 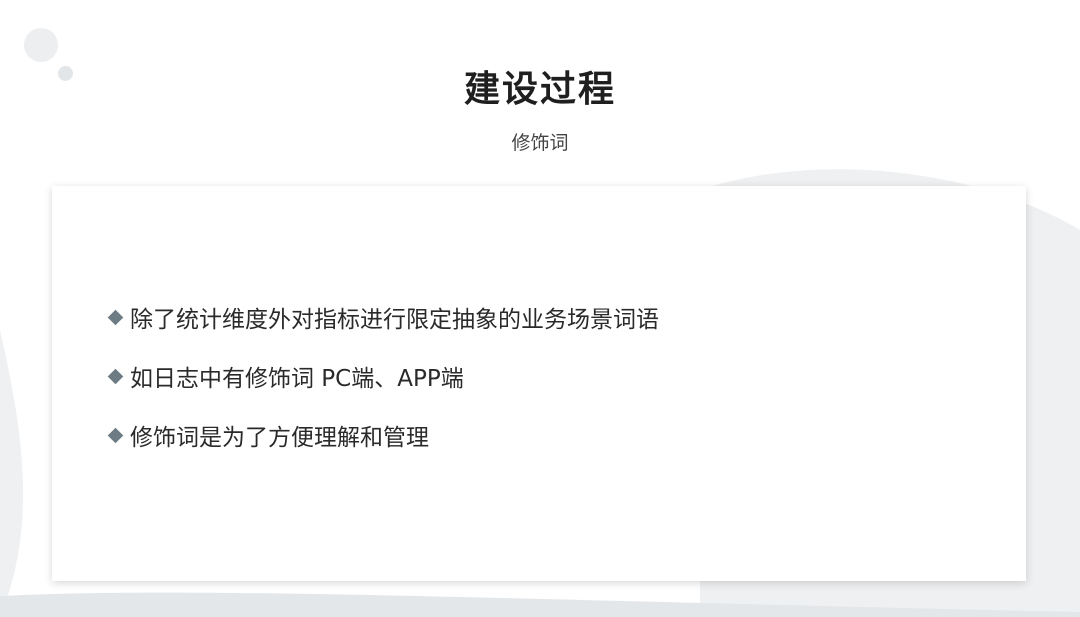 What do you see at coordinates (279, 438) in the screenshot?
I see `bullet-text: 修饰词是为了方便理解和管理` at bounding box center [279, 438].